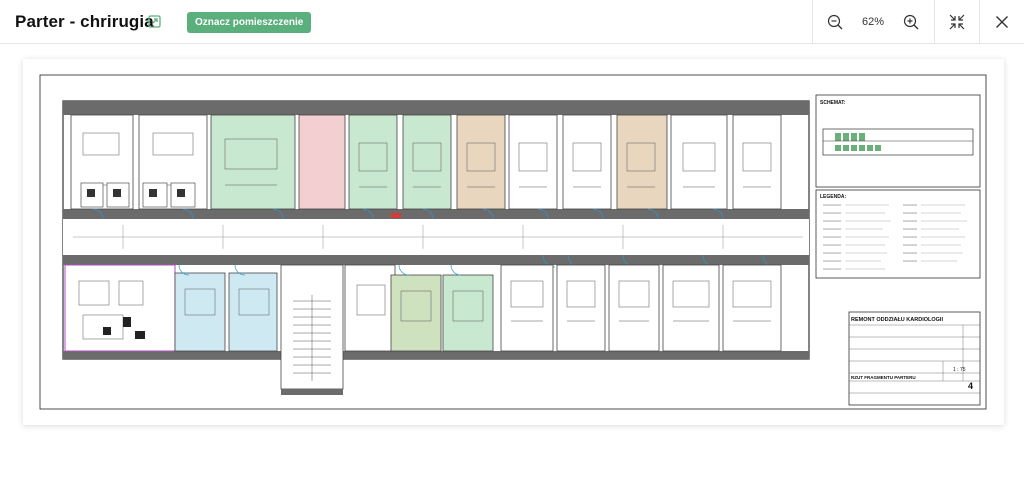 The width and height of the screenshot is (1024, 482). I want to click on zoom-level: 62%, so click(873, 22).